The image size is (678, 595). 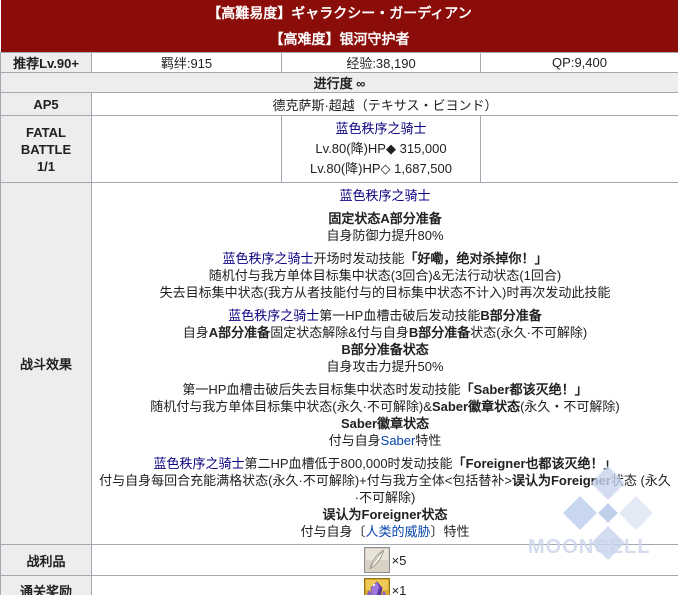 What do you see at coordinates (333, 531) in the screenshot?
I see `effect-text: 付与自身〔` at bounding box center [333, 531].